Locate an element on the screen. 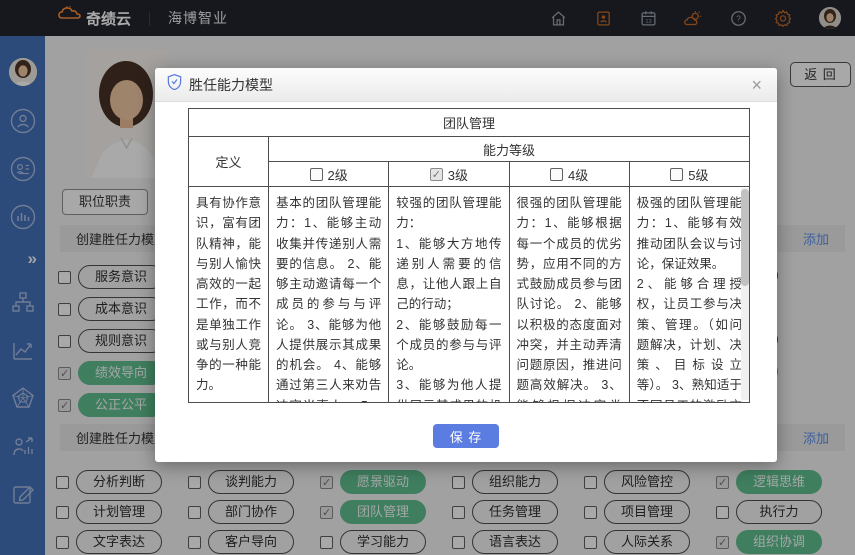 The width and height of the screenshot is (855, 555). save-button: 保 存 is located at coordinates (466, 436).